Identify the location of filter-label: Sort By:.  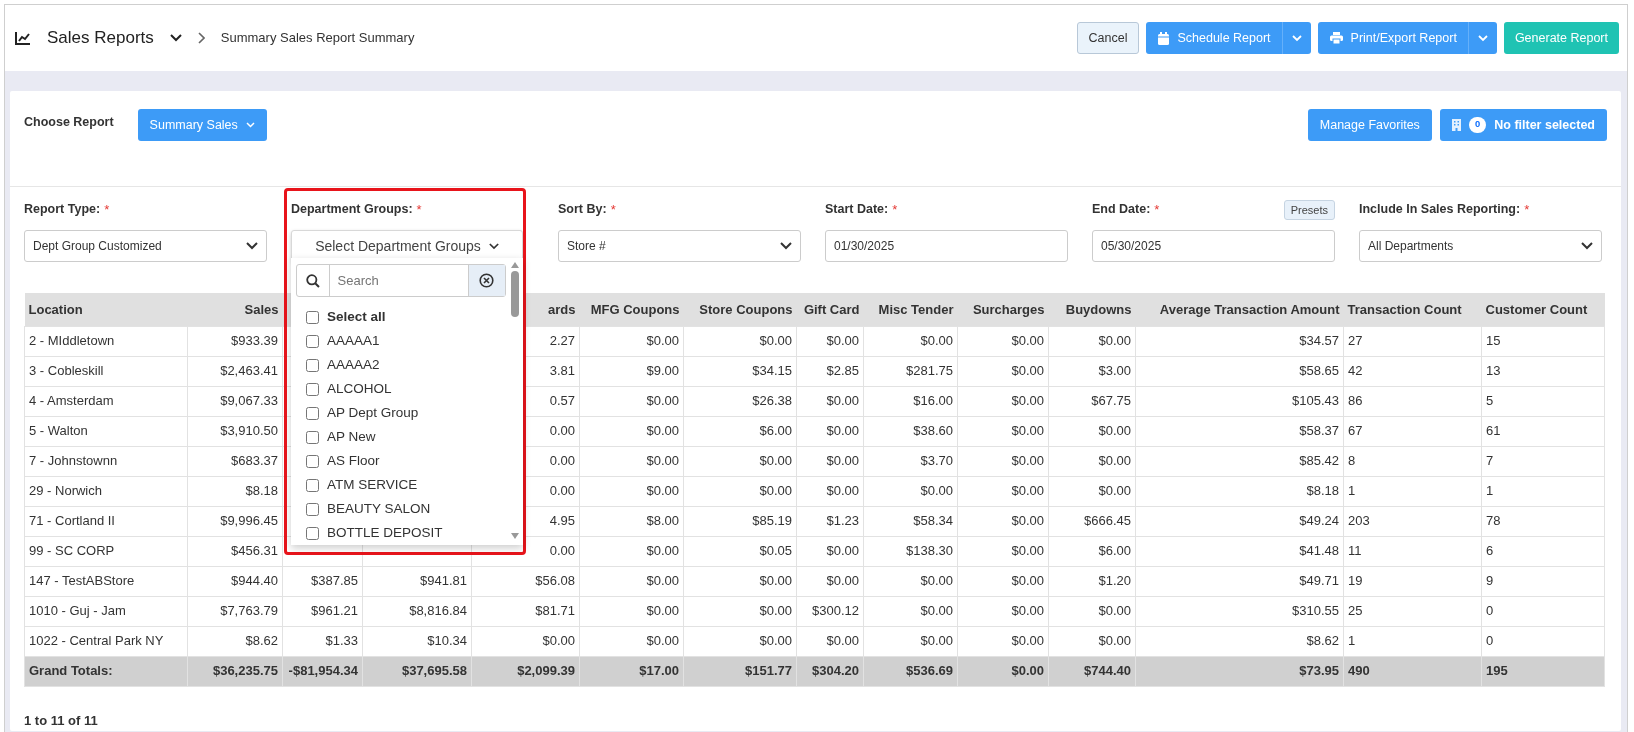
(582, 210).